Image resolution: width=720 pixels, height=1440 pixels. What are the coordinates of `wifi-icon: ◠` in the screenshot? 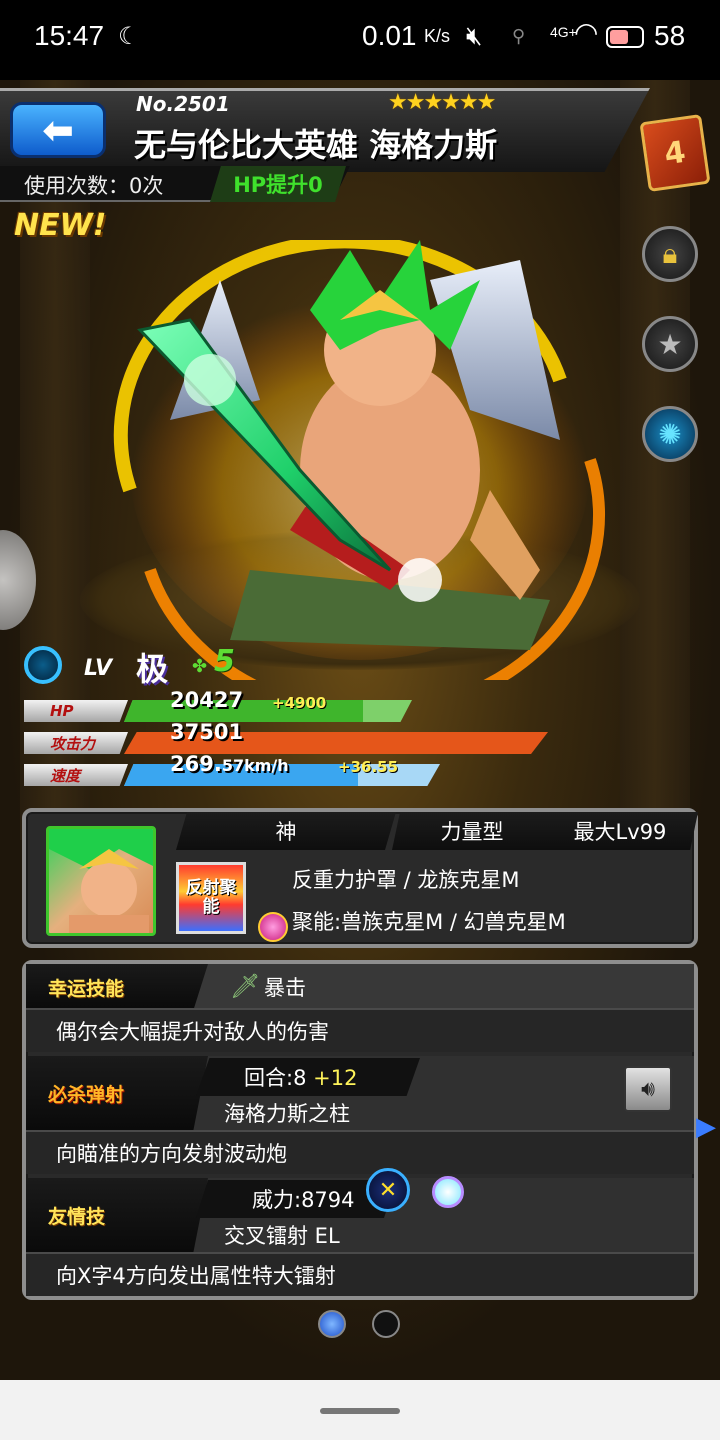 It's located at (586, 32).